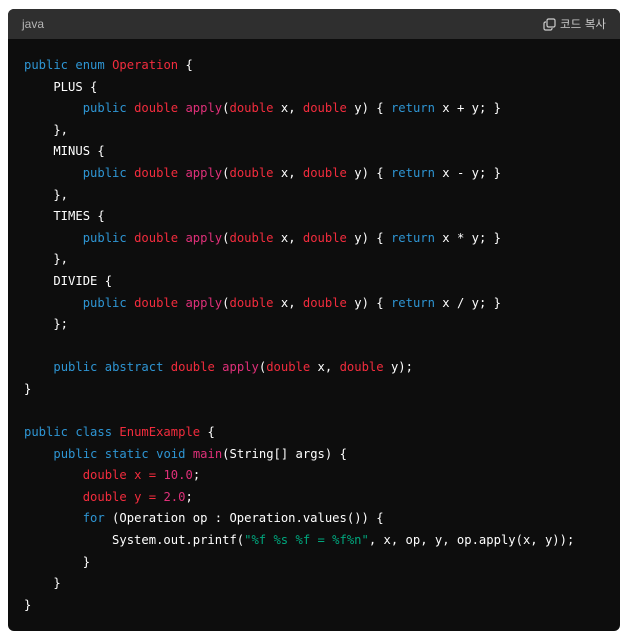 Image resolution: width=626 pixels, height=637 pixels. Describe the element at coordinates (314, 498) in the screenshot. I see `code-line: double y = 2.0;` at that location.